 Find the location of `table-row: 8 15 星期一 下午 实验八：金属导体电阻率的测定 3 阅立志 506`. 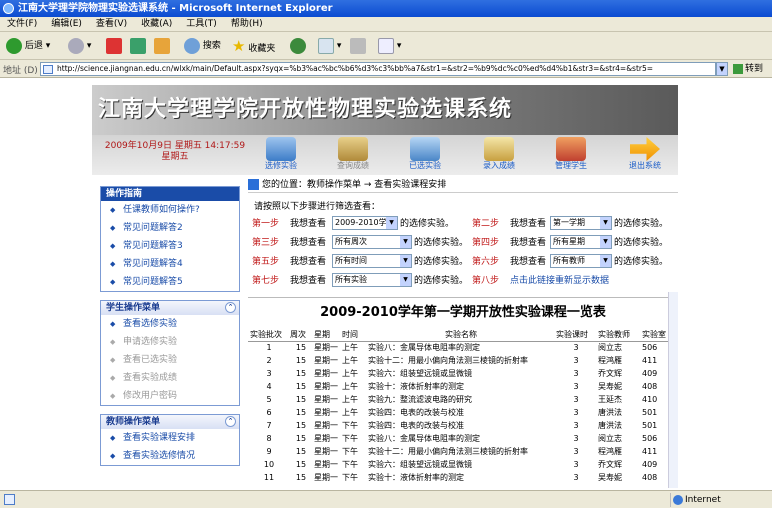

table-row: 8 15 星期一 下午 实验八：金属导体电阻率的测定 3 阅立志 506 is located at coordinates (463, 438).